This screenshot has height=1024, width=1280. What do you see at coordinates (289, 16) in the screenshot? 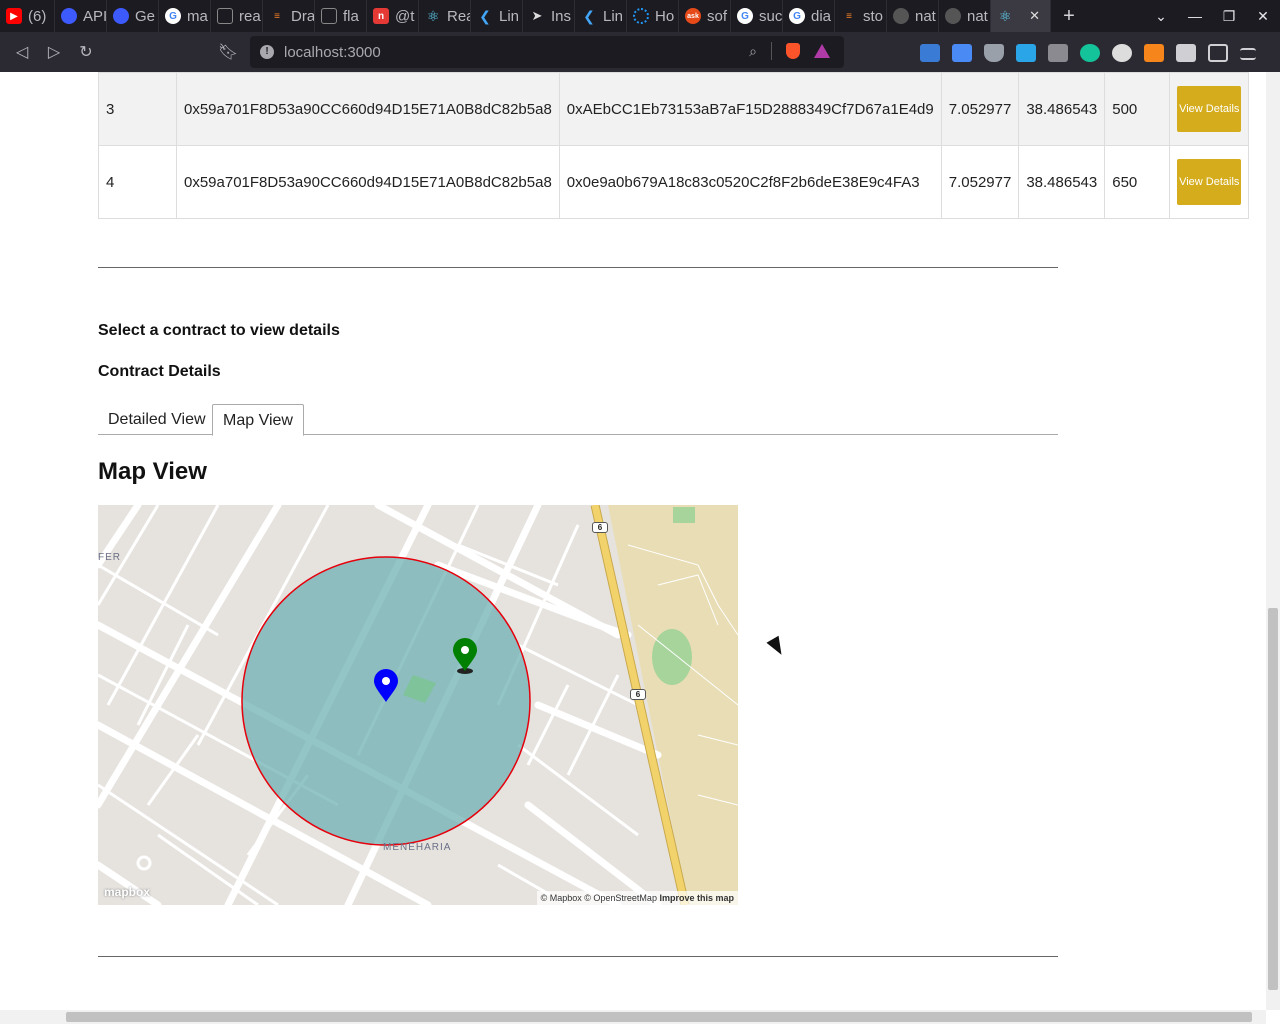
I see `browser-tab: ≡ Dra` at bounding box center [289, 16].